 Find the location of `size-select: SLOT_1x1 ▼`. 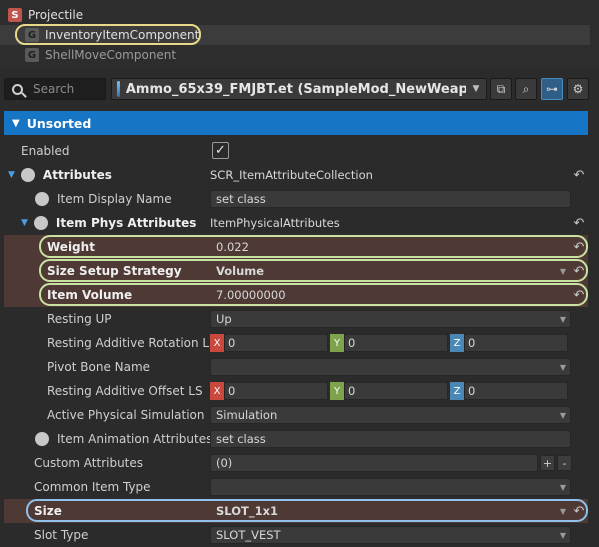

size-select: SLOT_1x1 ▼ is located at coordinates (390, 511).